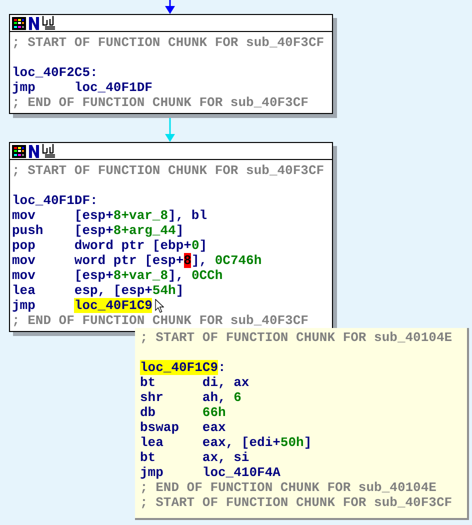  What do you see at coordinates (24, 245) in the screenshot?
I see `instruction-mnemonic: pop` at bounding box center [24, 245].